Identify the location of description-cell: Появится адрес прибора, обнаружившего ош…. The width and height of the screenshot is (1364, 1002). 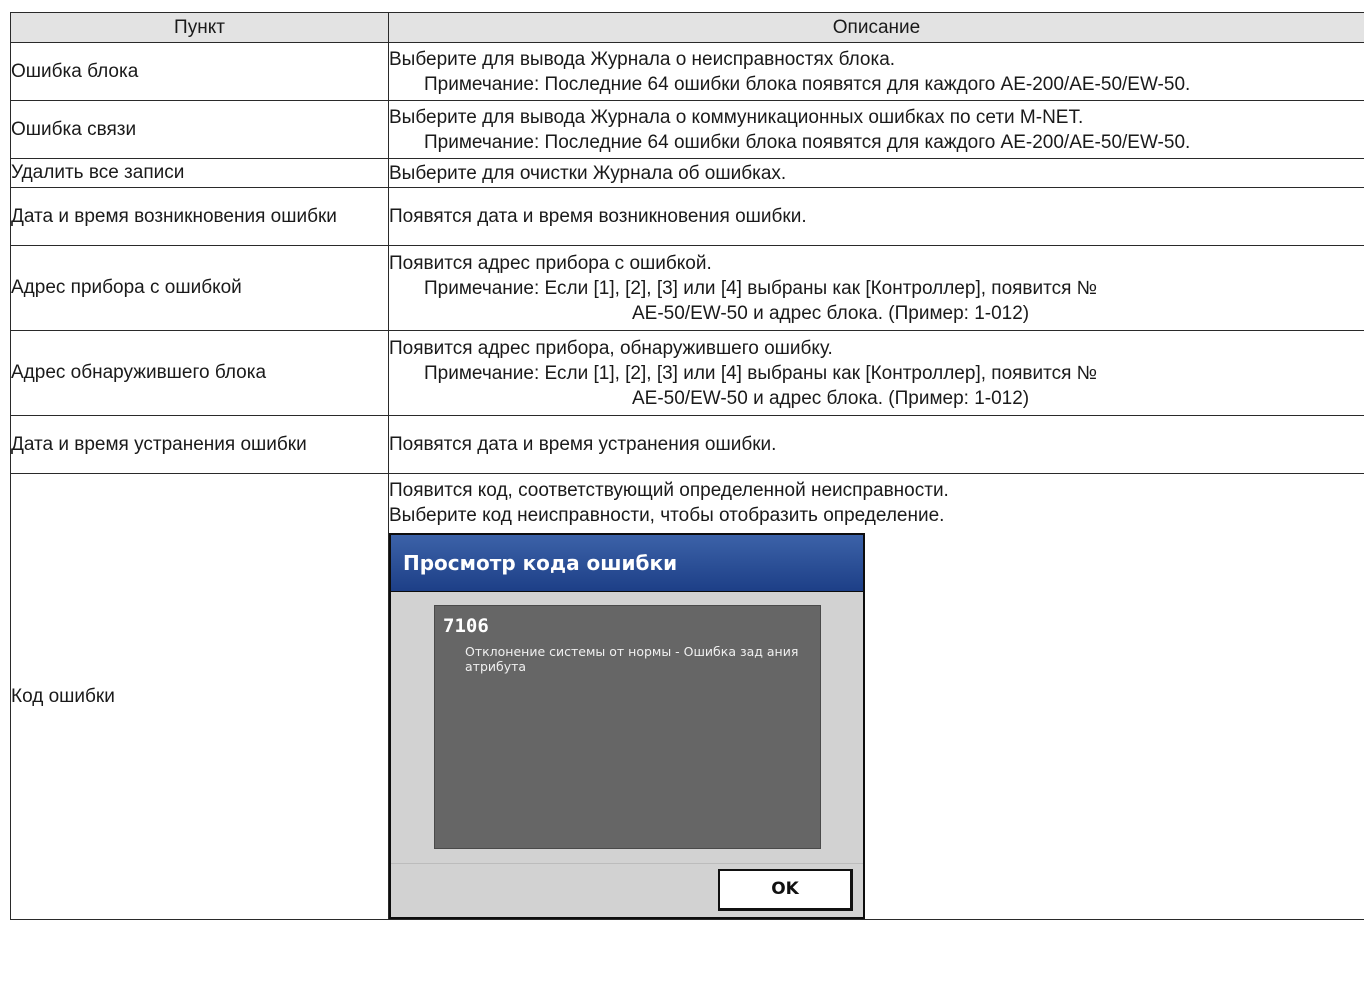
(876, 373).